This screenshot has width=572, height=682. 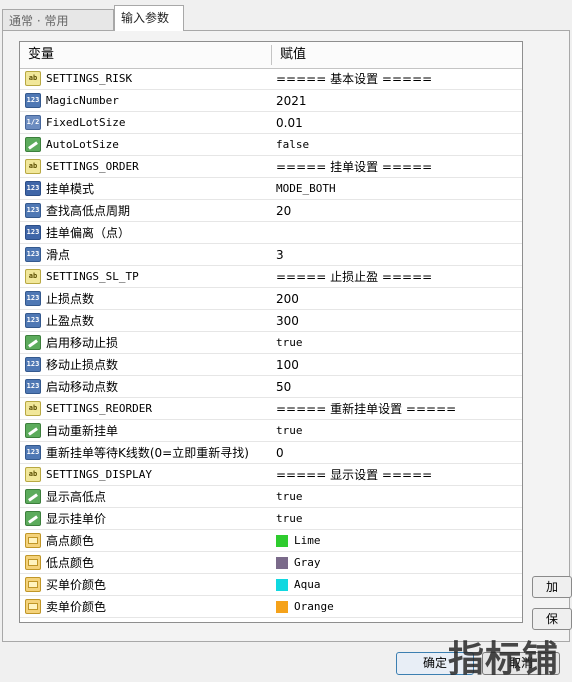 I want to click on parameter-name: 重新挂单等待K线数(0=立即重新寻找), so click(x=147, y=453).